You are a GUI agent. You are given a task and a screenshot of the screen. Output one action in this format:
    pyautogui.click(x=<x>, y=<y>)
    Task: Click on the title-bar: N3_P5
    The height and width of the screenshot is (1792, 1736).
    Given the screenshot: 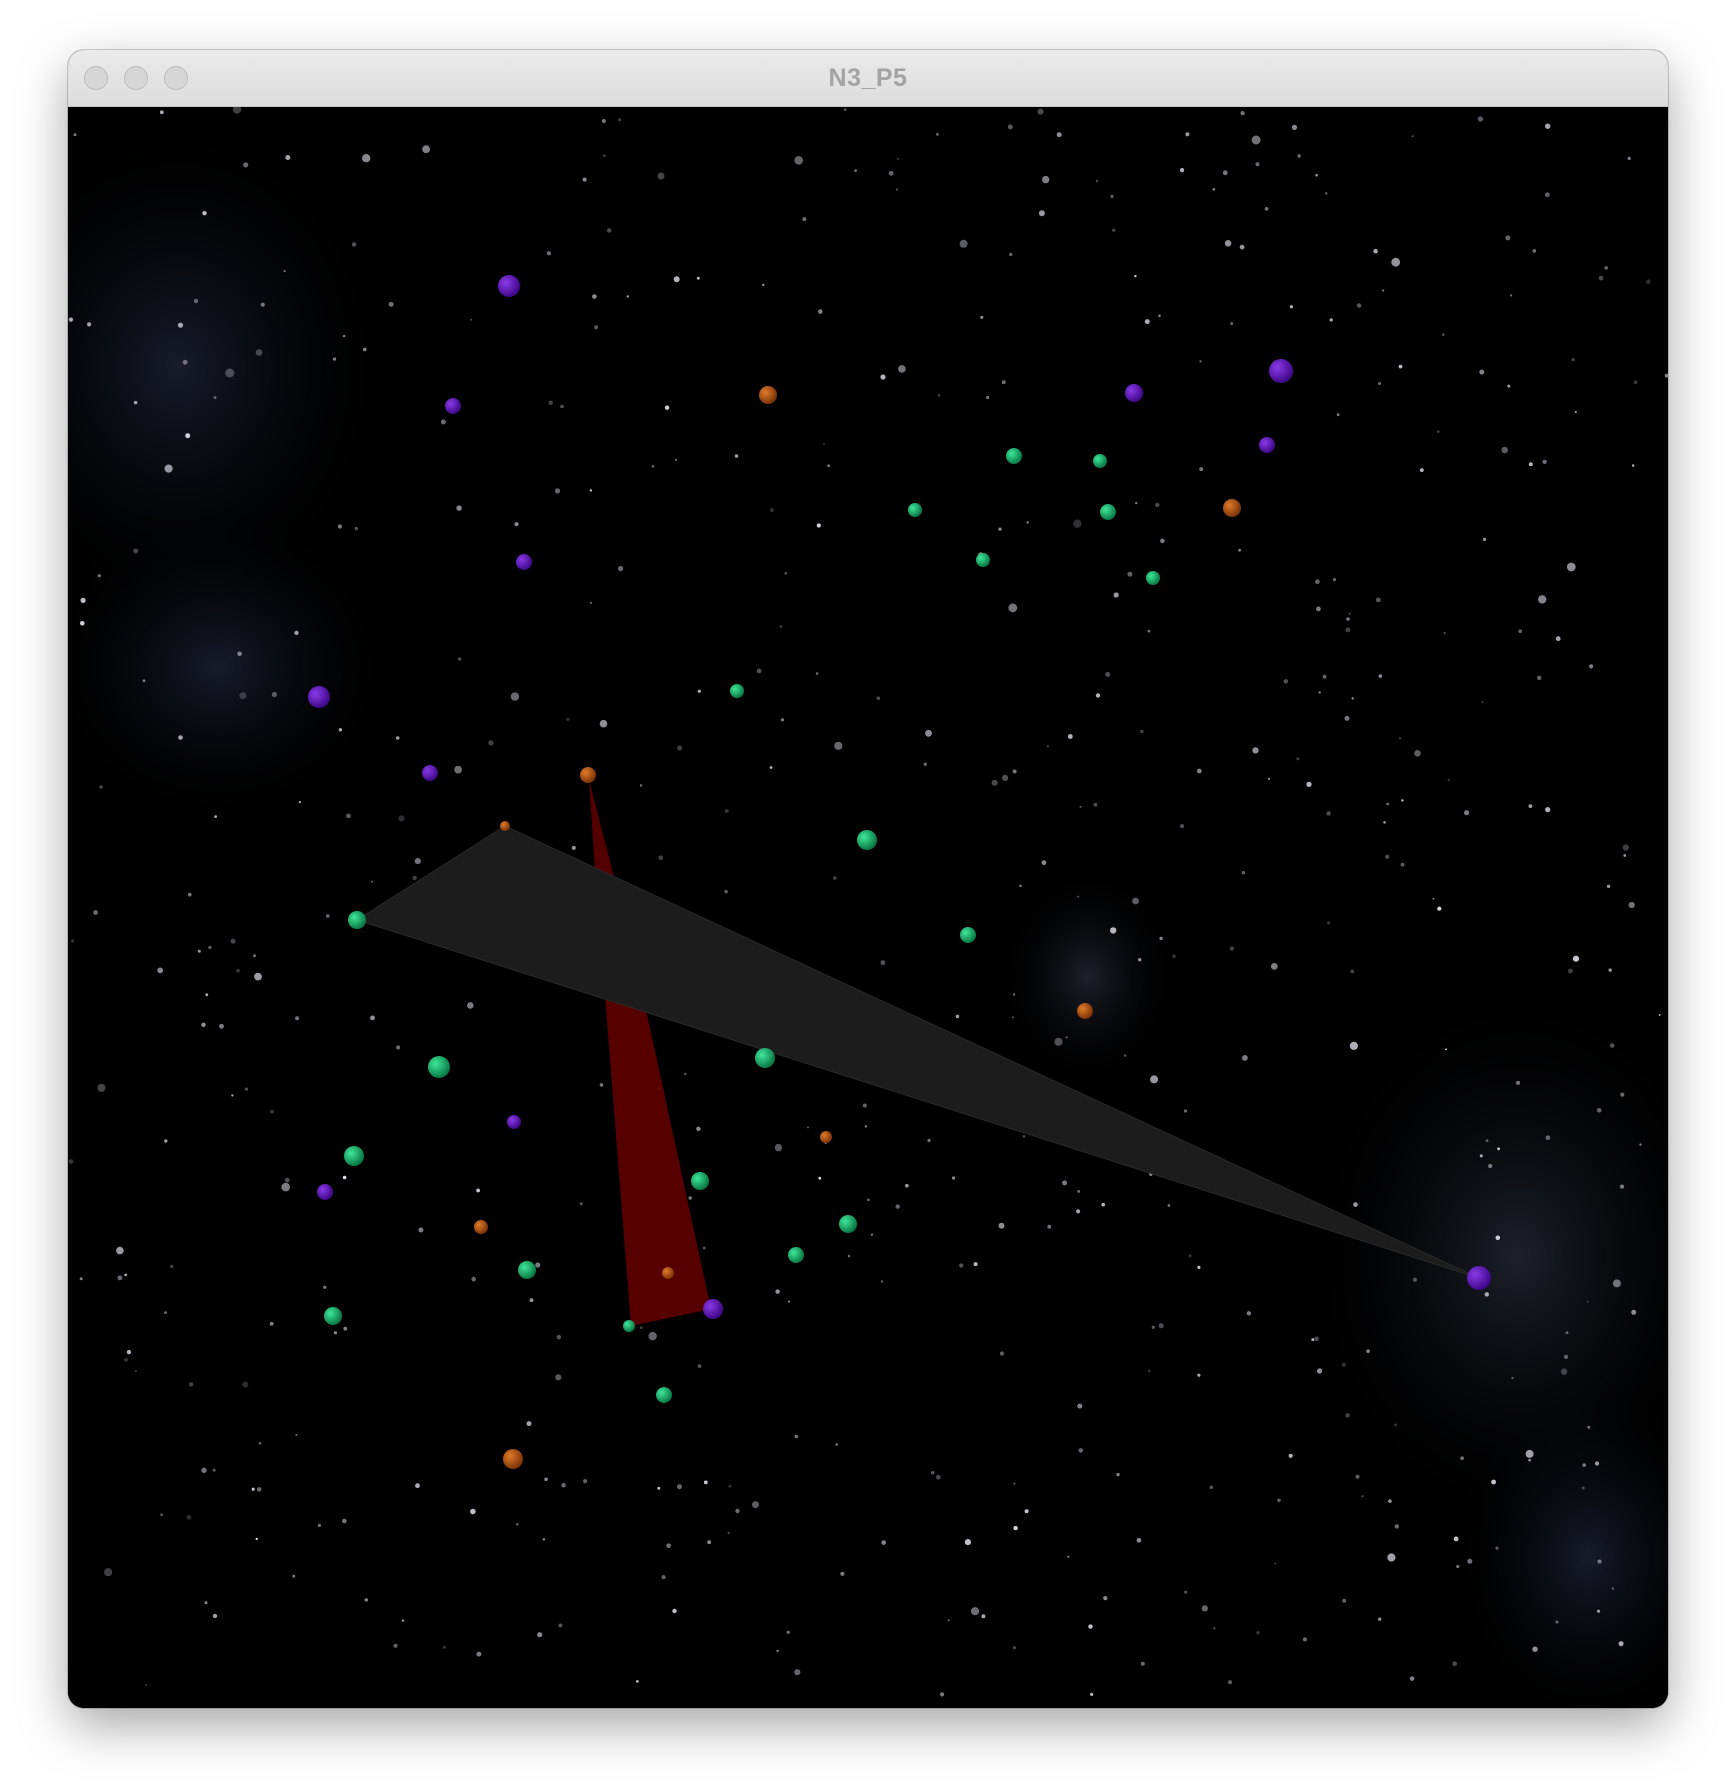 What is the action you would take?
    pyautogui.click(x=868, y=78)
    